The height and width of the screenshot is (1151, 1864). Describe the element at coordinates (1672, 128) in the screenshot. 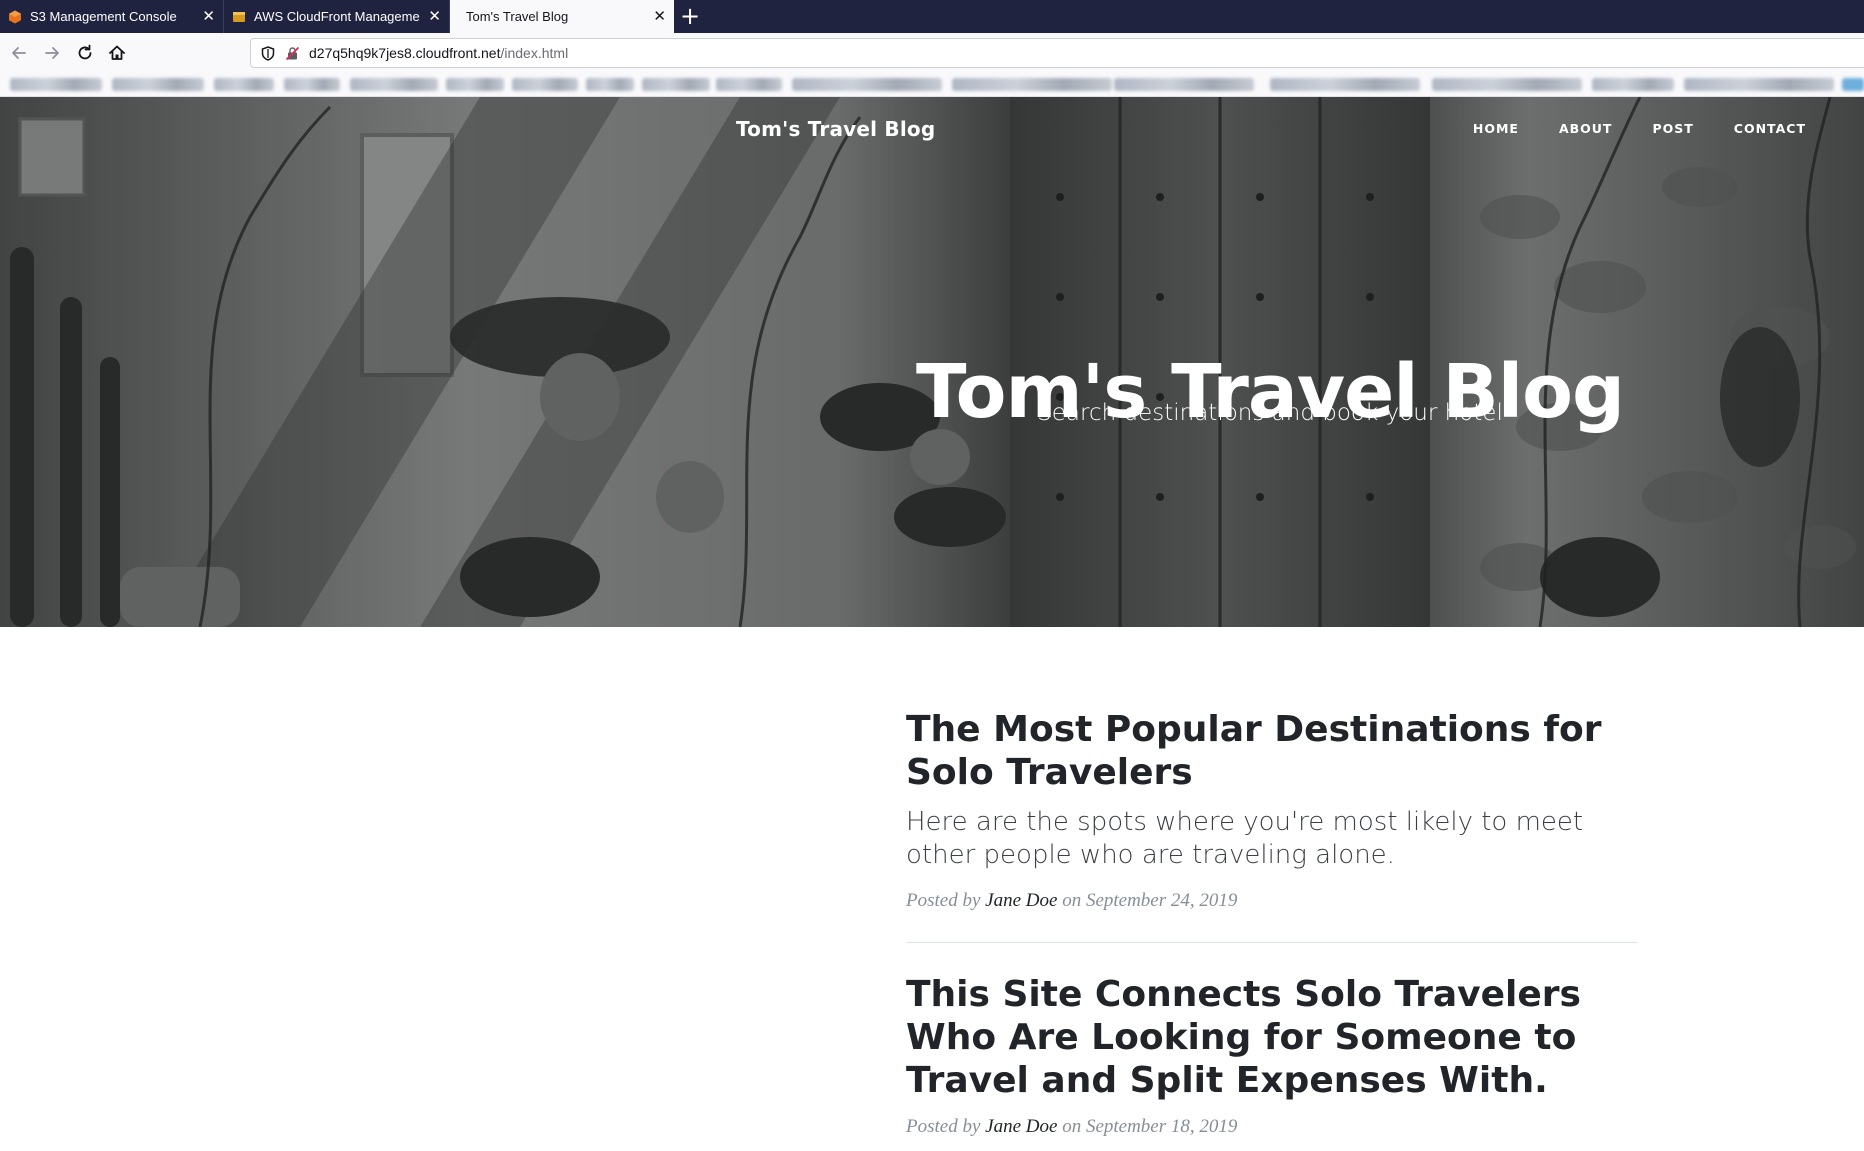

I see `nav-post: Post` at that location.